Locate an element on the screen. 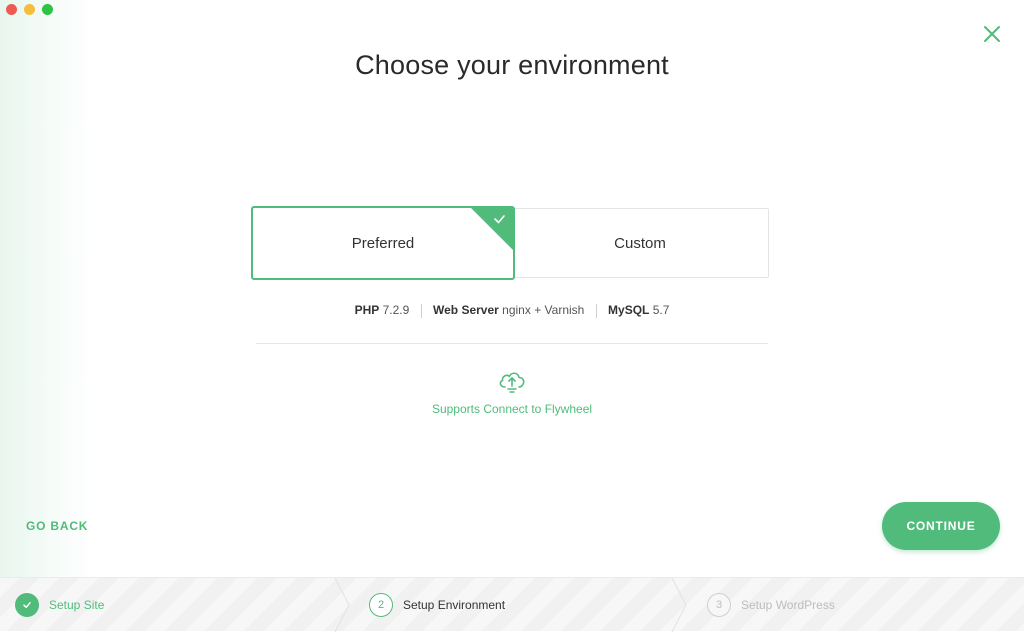 The width and height of the screenshot is (1024, 632). step-setup-site: Setup Site is located at coordinates (59, 605).